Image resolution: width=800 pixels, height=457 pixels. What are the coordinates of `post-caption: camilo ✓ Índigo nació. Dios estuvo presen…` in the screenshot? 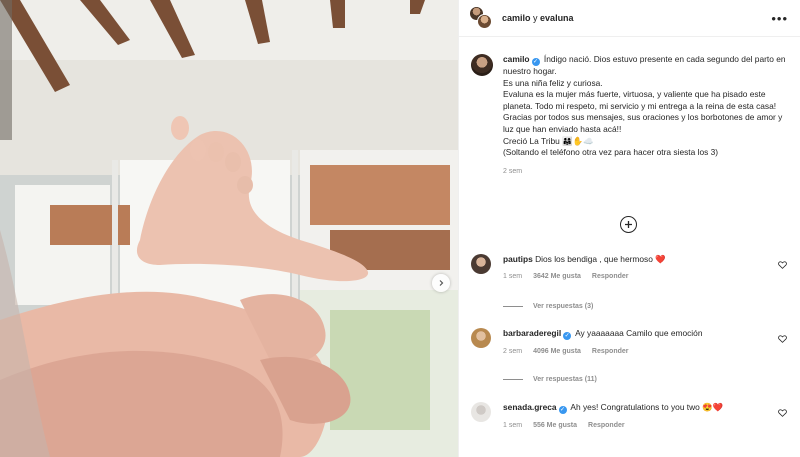 It's located at (632, 114).